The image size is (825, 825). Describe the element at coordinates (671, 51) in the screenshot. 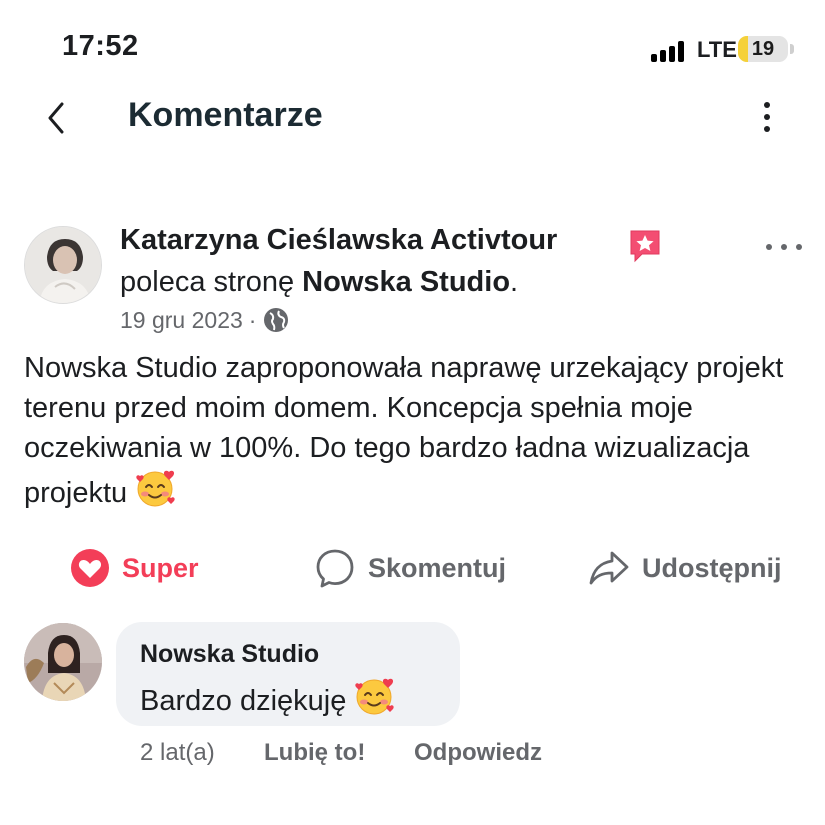

I see `signal-icon` at that location.